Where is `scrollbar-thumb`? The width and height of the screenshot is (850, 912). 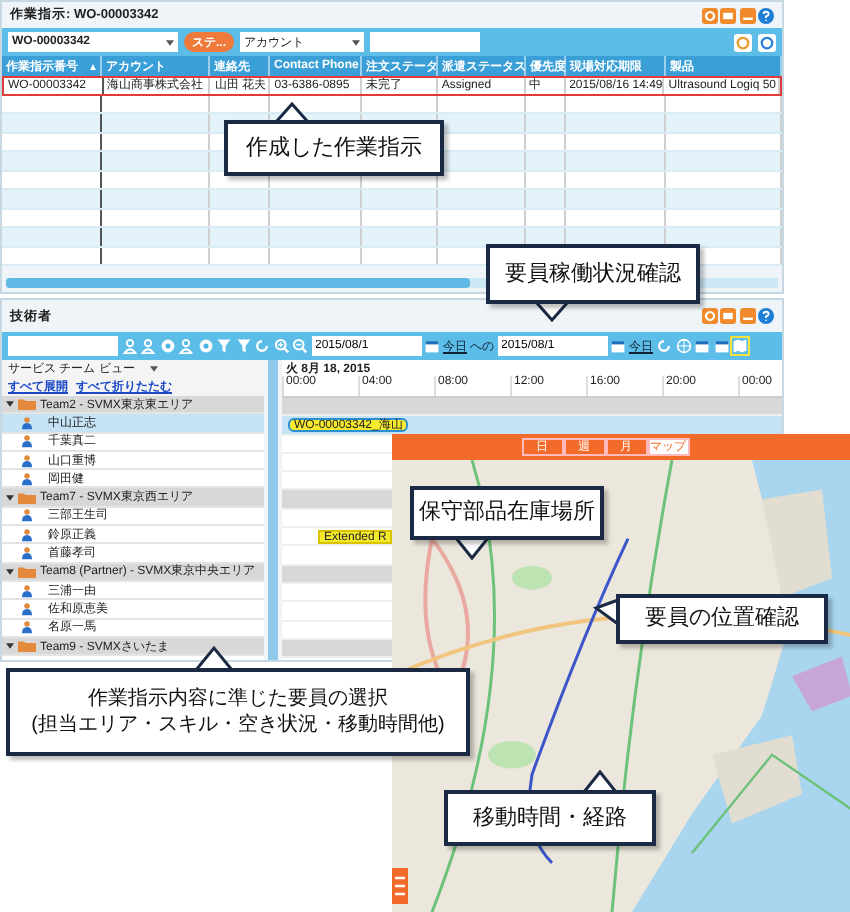 scrollbar-thumb is located at coordinates (238, 283).